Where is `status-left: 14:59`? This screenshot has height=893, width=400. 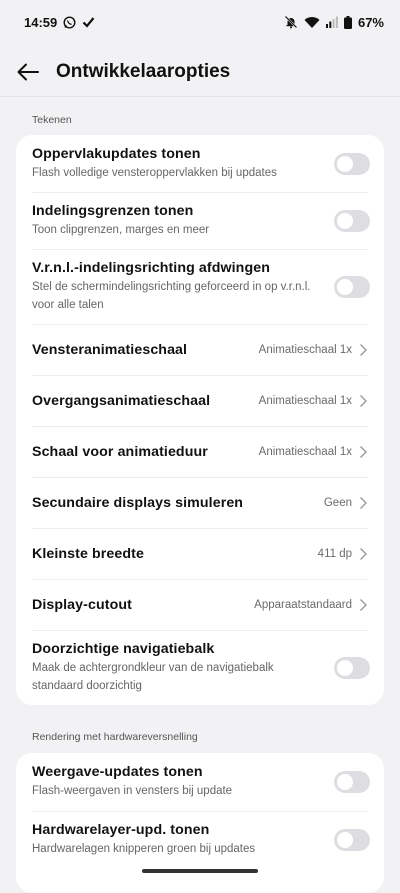 status-left: 14:59 is located at coordinates (59, 22).